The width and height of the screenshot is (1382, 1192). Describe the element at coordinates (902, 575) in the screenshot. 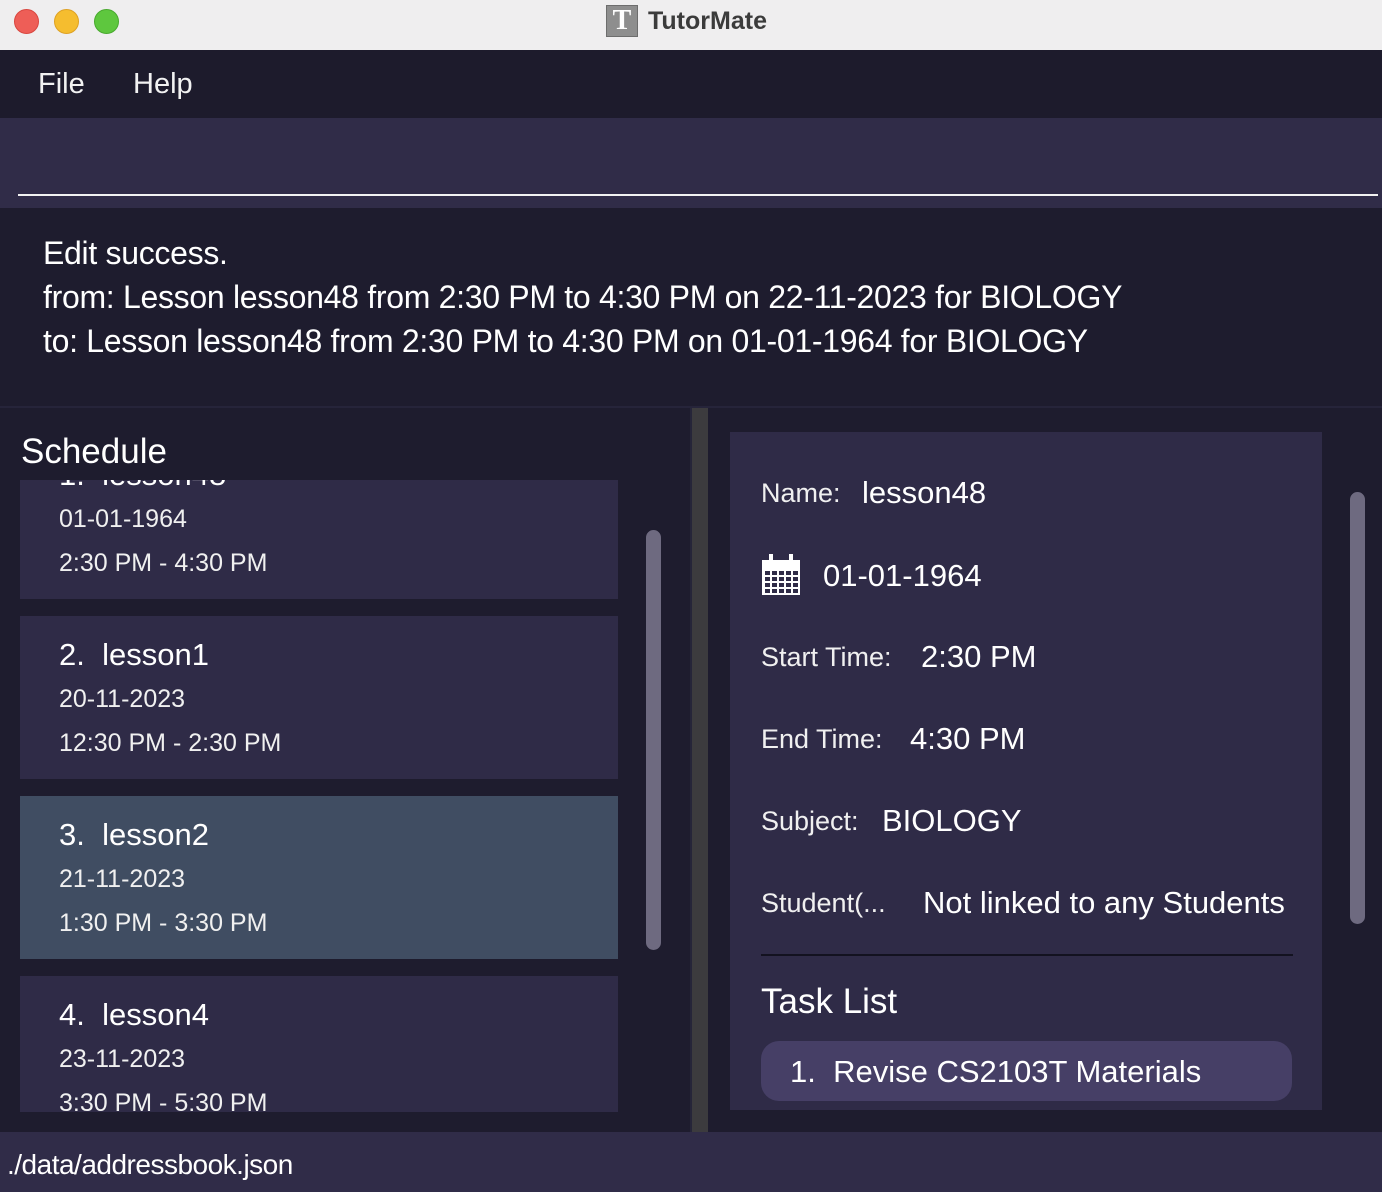

I see `date-value: 01-01-1964` at that location.